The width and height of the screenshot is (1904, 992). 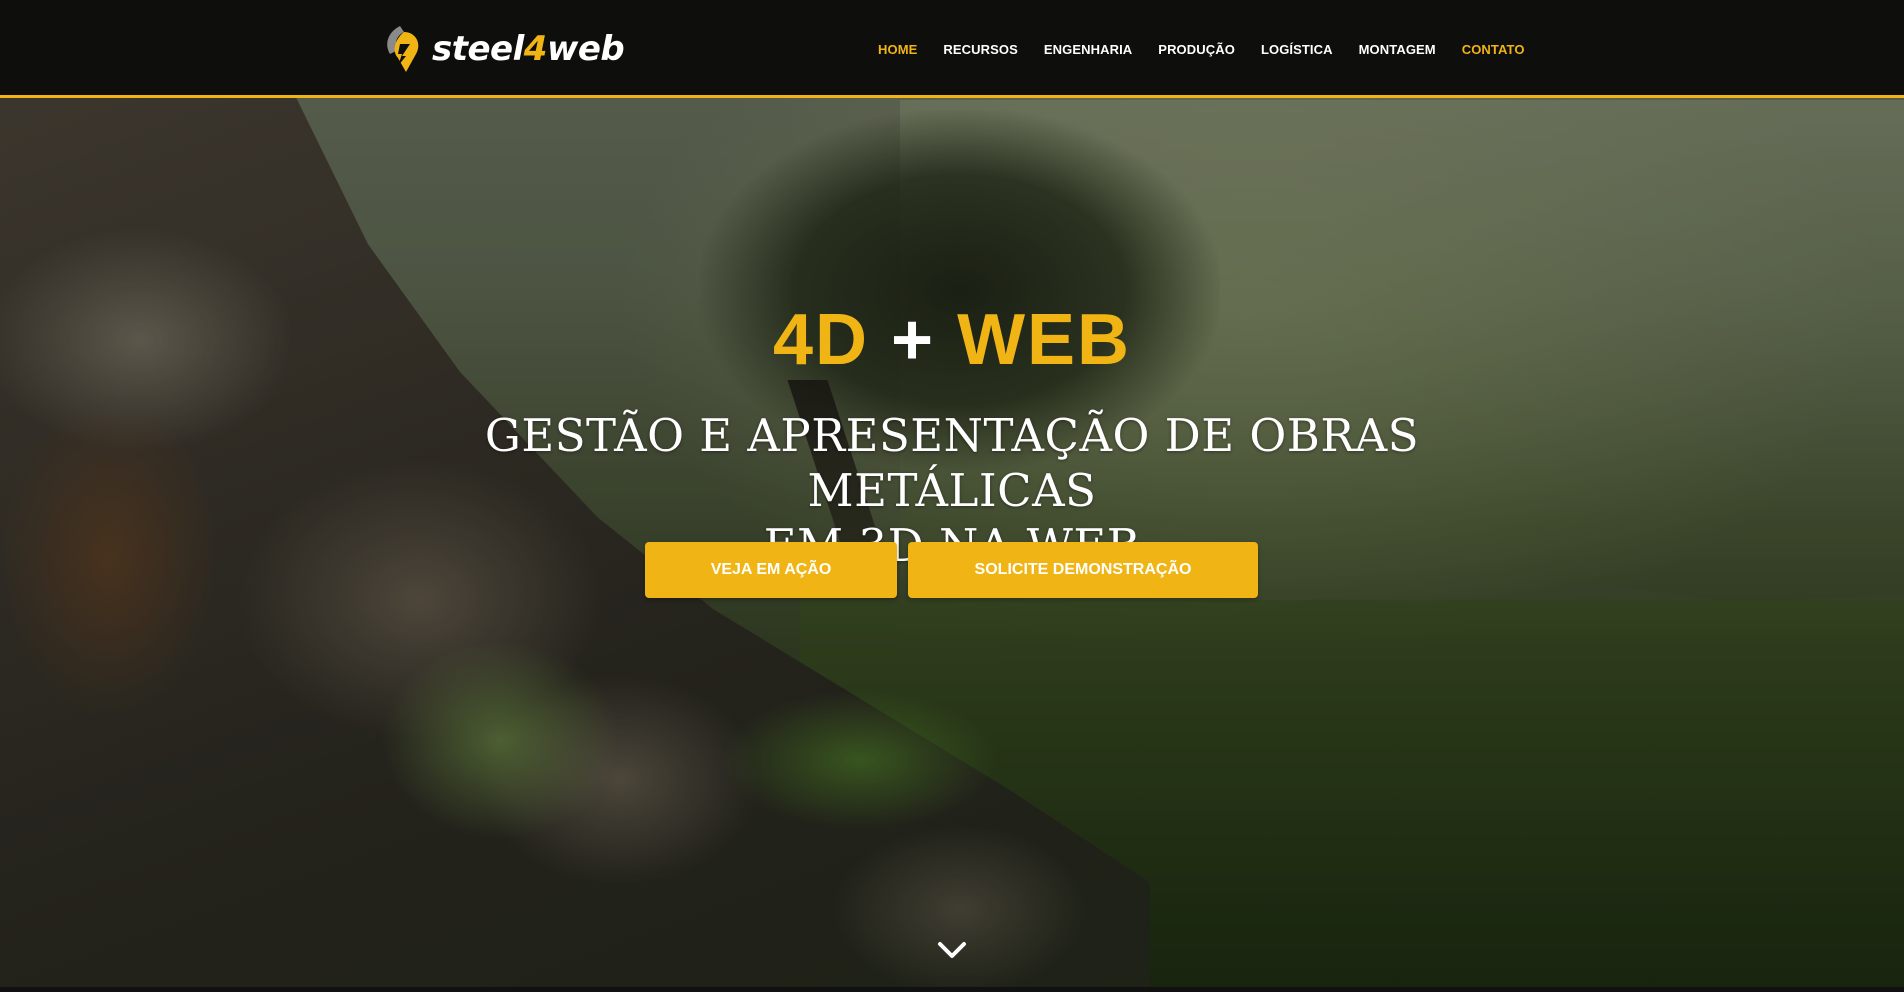 What do you see at coordinates (1088, 49) in the screenshot?
I see `nav-item-engenharia: ENGENHARIA` at bounding box center [1088, 49].